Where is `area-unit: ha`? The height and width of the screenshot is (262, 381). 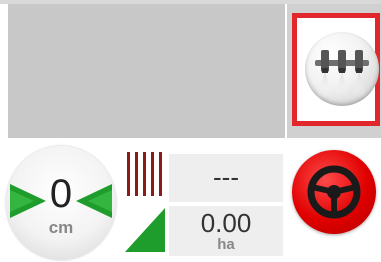
area-unit: ha is located at coordinates (226, 244).